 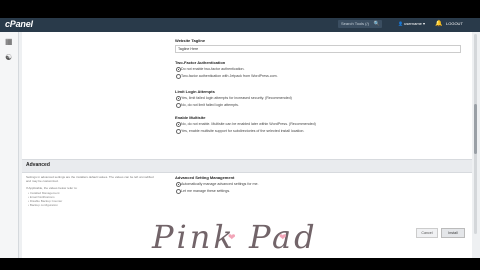 What do you see at coordinates (213, 69) in the screenshot?
I see `two-factor-option-1: Do not enable two-factor authentication.` at bounding box center [213, 69].